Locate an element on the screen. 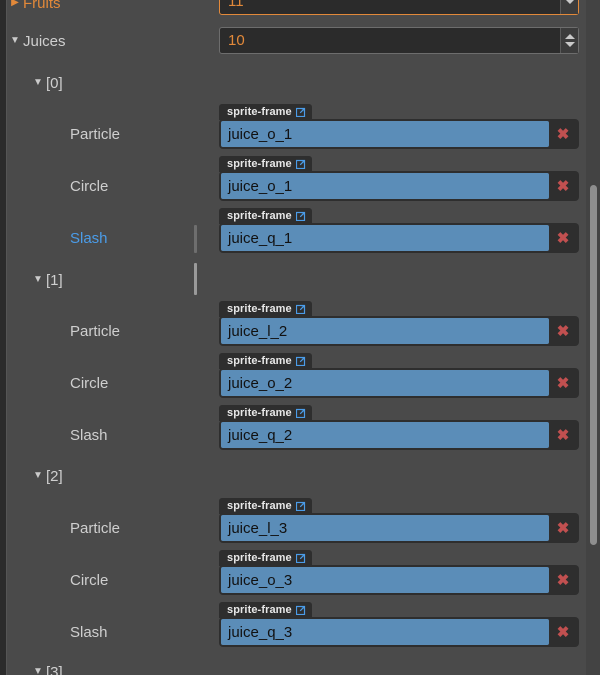 The height and width of the screenshot is (675, 600). chevron-down-icon is located at coordinates (569, 2).